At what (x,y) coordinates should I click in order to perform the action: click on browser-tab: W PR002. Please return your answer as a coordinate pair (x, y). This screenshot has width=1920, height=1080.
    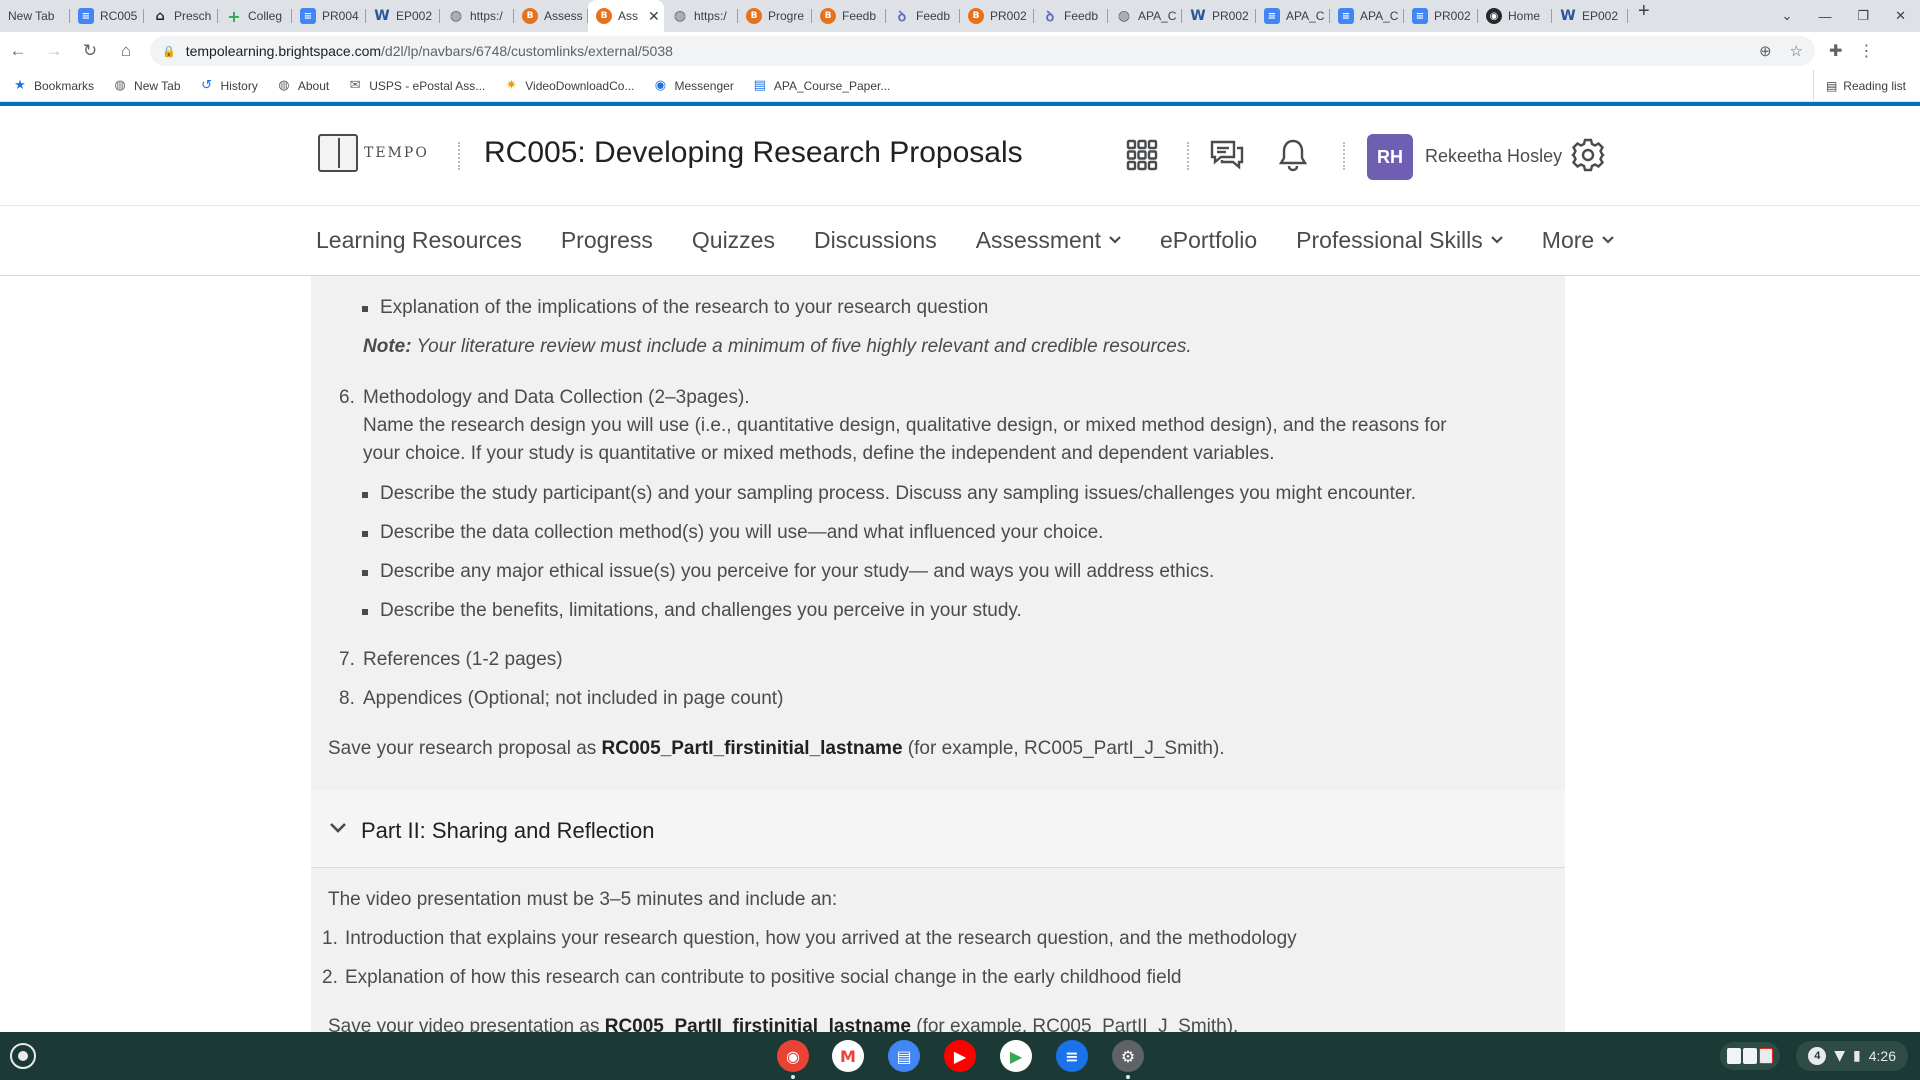
    Looking at the image, I should click on (1219, 16).